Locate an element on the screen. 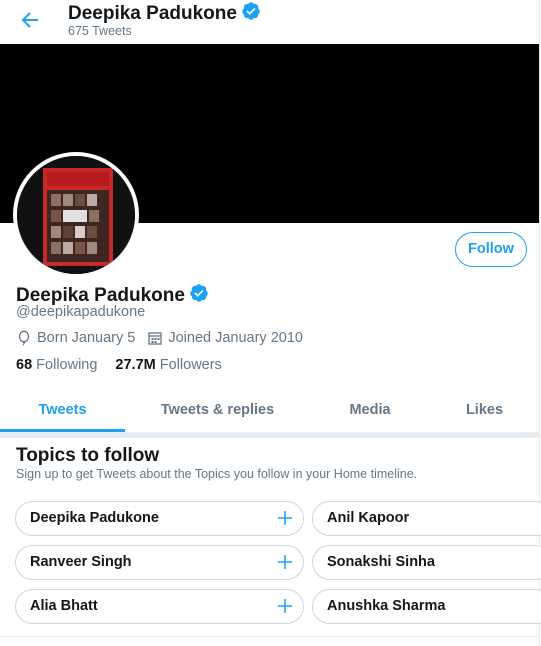 The image size is (541, 646). joined-item: Joined January 2010 is located at coordinates (225, 338).